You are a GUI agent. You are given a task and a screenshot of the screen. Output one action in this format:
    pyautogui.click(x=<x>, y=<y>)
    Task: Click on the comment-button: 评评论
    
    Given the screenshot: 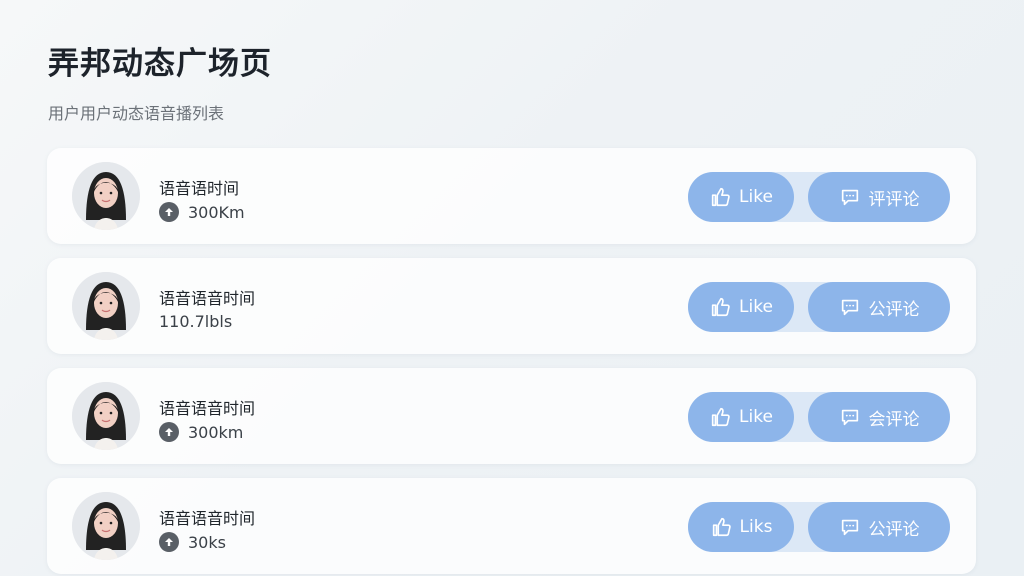 What is the action you would take?
    pyautogui.click(x=879, y=197)
    